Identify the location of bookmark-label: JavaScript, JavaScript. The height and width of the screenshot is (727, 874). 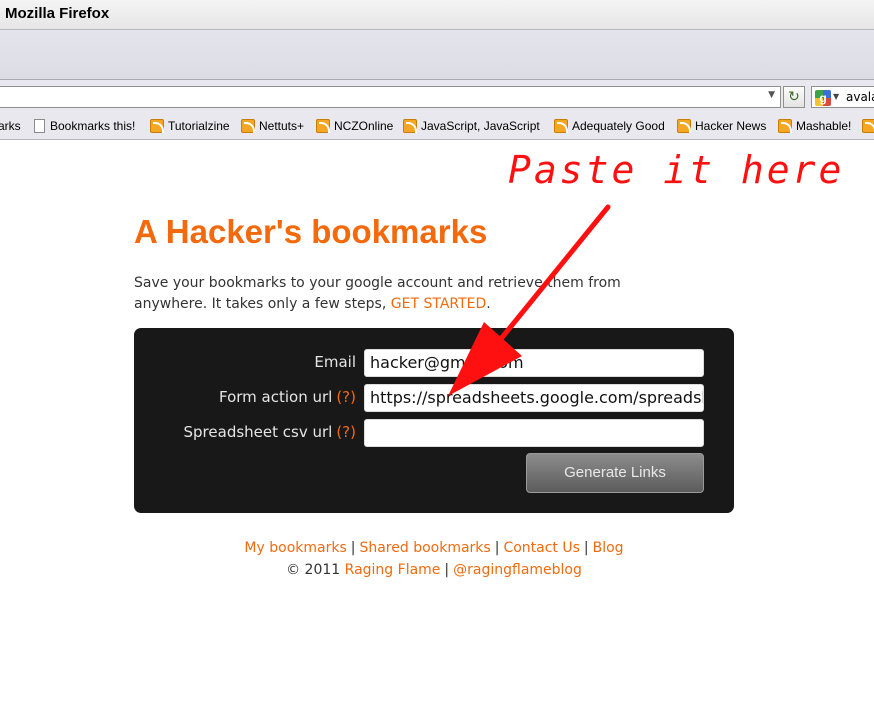
(480, 126).